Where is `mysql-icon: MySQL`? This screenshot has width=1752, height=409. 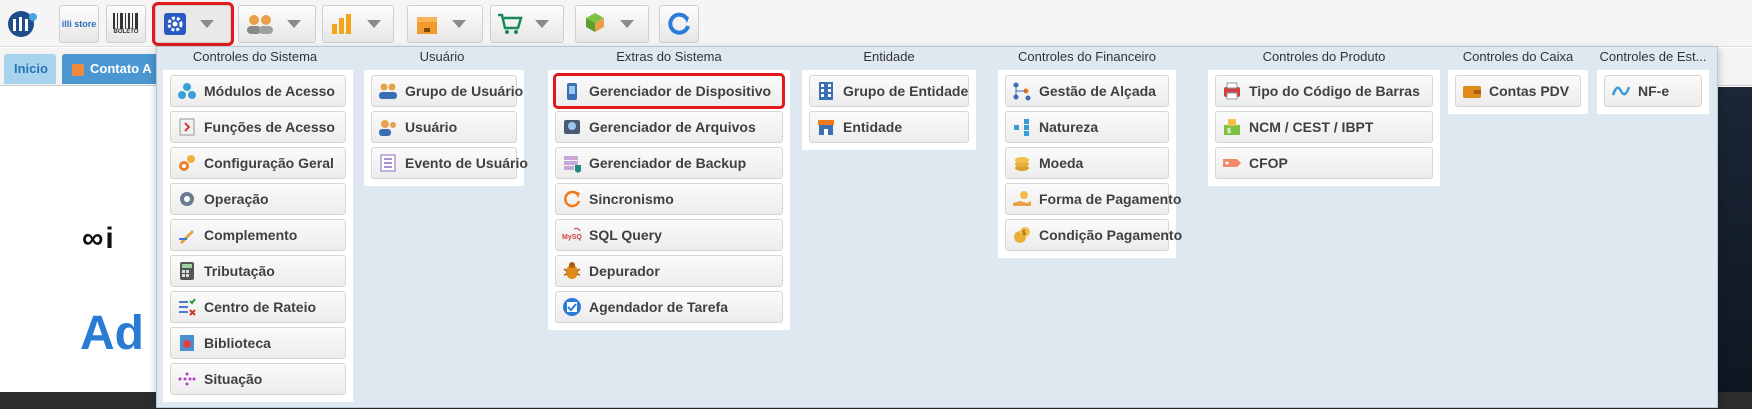 mysql-icon: MySQL is located at coordinates (572, 235).